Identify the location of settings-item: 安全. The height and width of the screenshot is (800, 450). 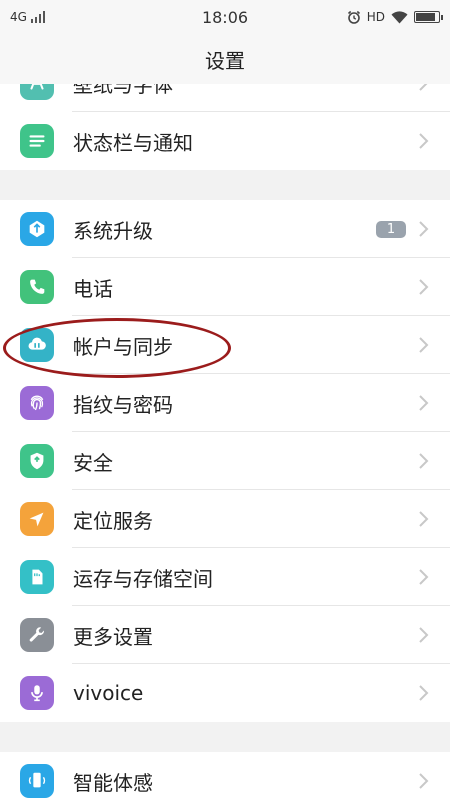
(225, 461).